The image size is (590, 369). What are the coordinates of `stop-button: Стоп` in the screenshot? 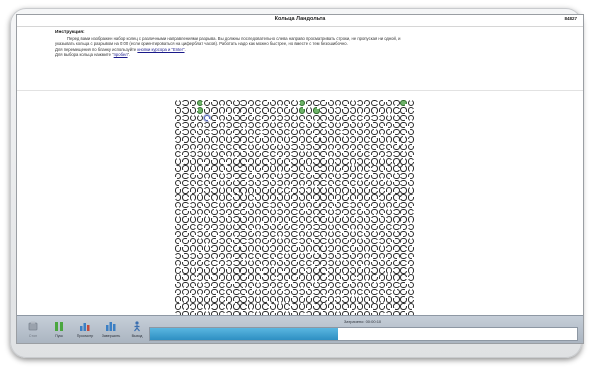 It's located at (33, 330).